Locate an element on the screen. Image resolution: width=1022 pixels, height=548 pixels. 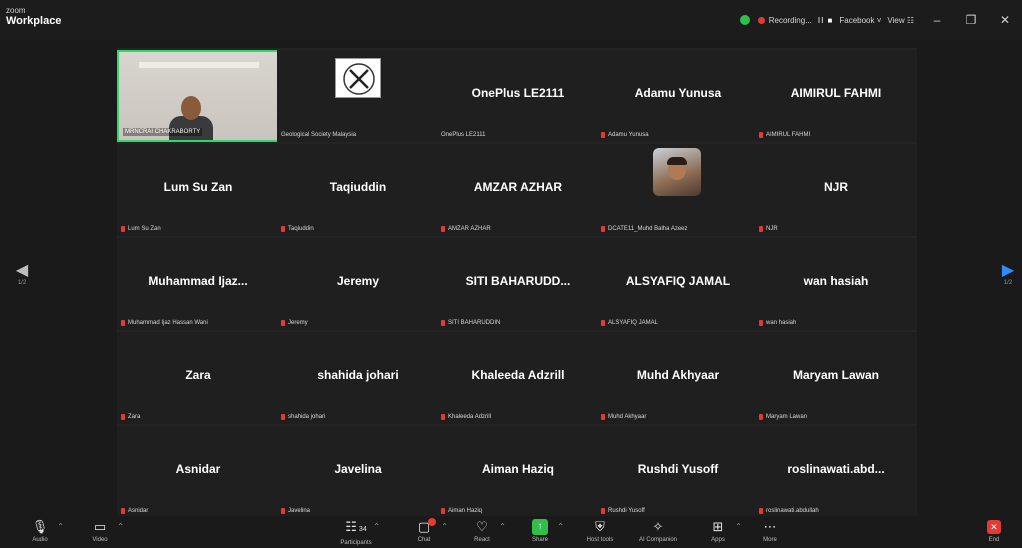
share-button: ↑ ⌃ Share is located at coordinates (540, 531).